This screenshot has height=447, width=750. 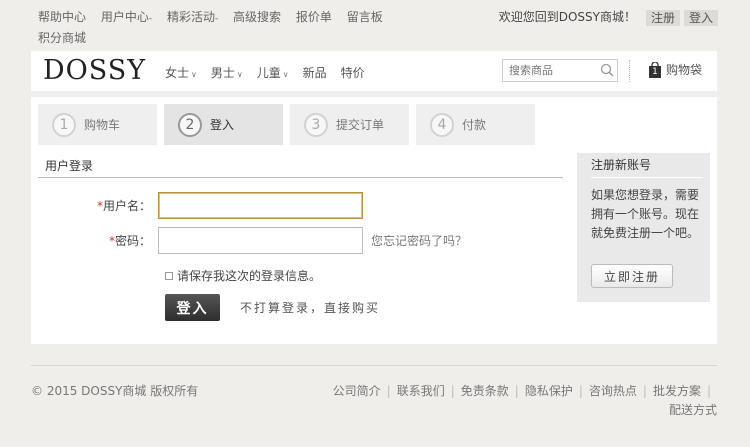 I want to click on topnav-advanced-search: 高级搜索, so click(x=257, y=17).